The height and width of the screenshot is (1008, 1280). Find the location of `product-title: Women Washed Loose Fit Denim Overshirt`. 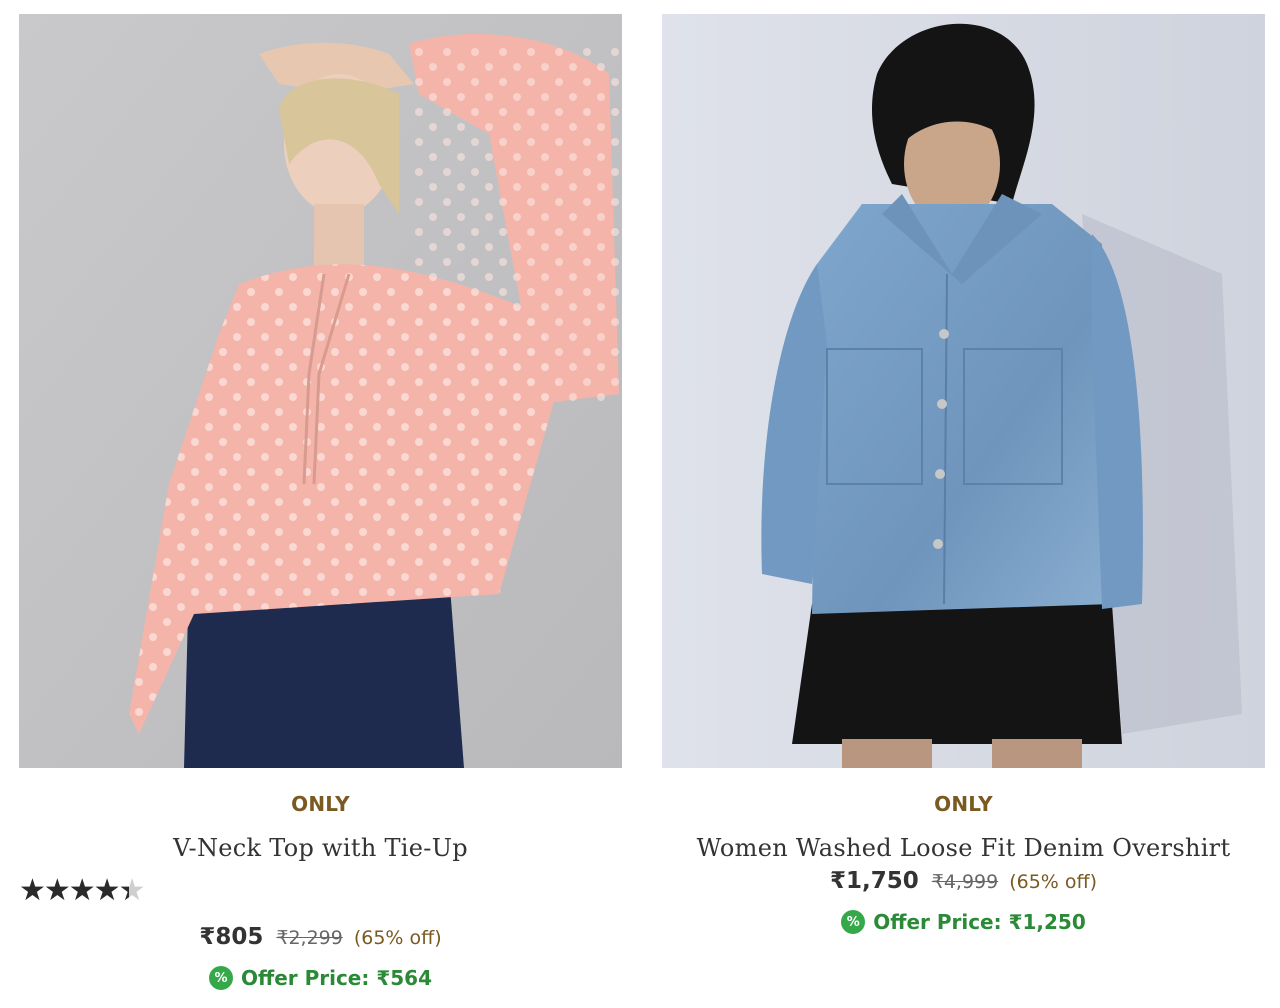

product-title: Women Washed Loose Fit Denim Overshirt is located at coordinates (963, 848).